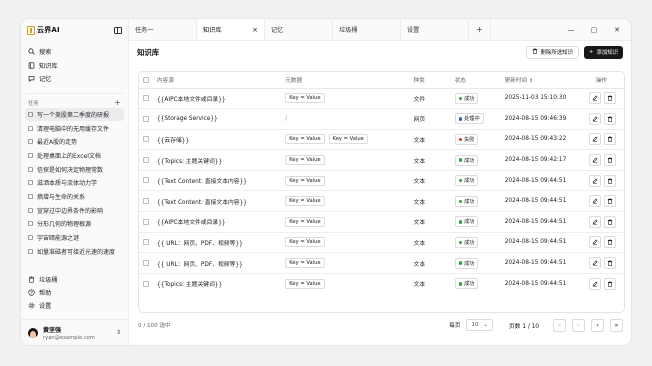 The image size is (652, 366). Describe the element at coordinates (435, 29) in the screenshot. I see `tab-settings: 设置` at that location.